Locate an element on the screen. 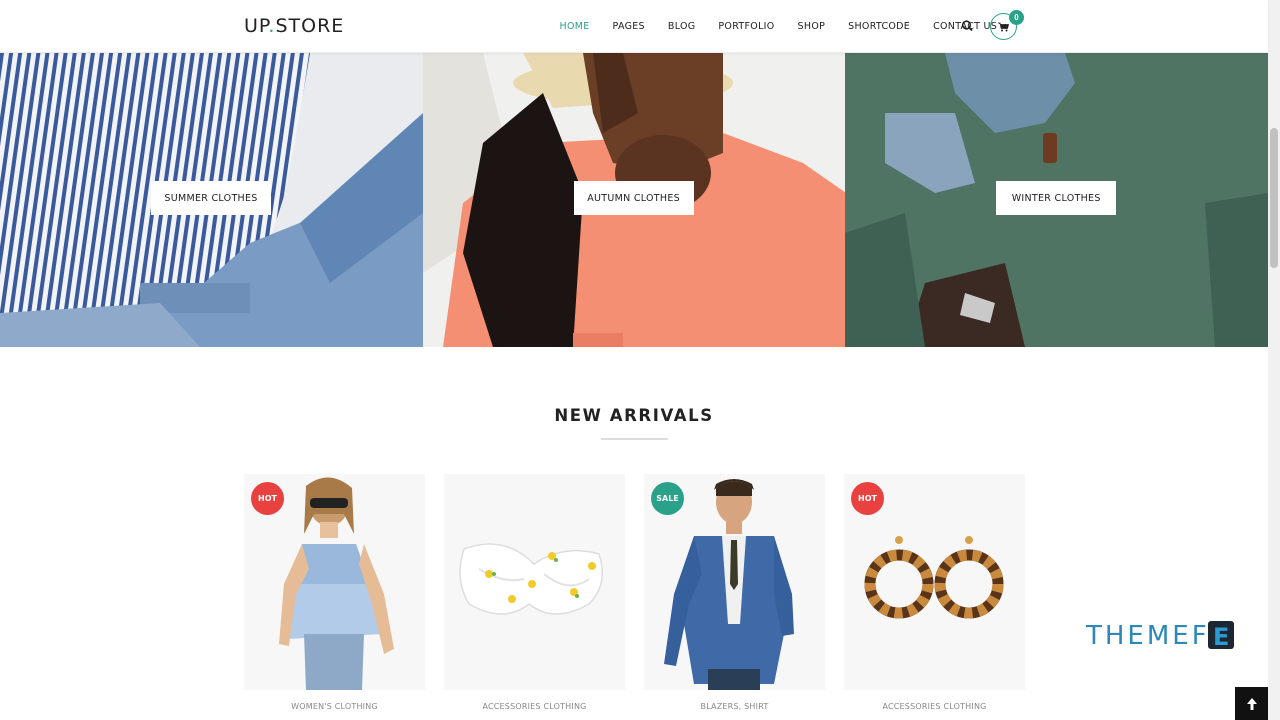 This screenshot has width=1280, height=720. product-category: WOMEN'S CLOTHING is located at coordinates (334, 706).